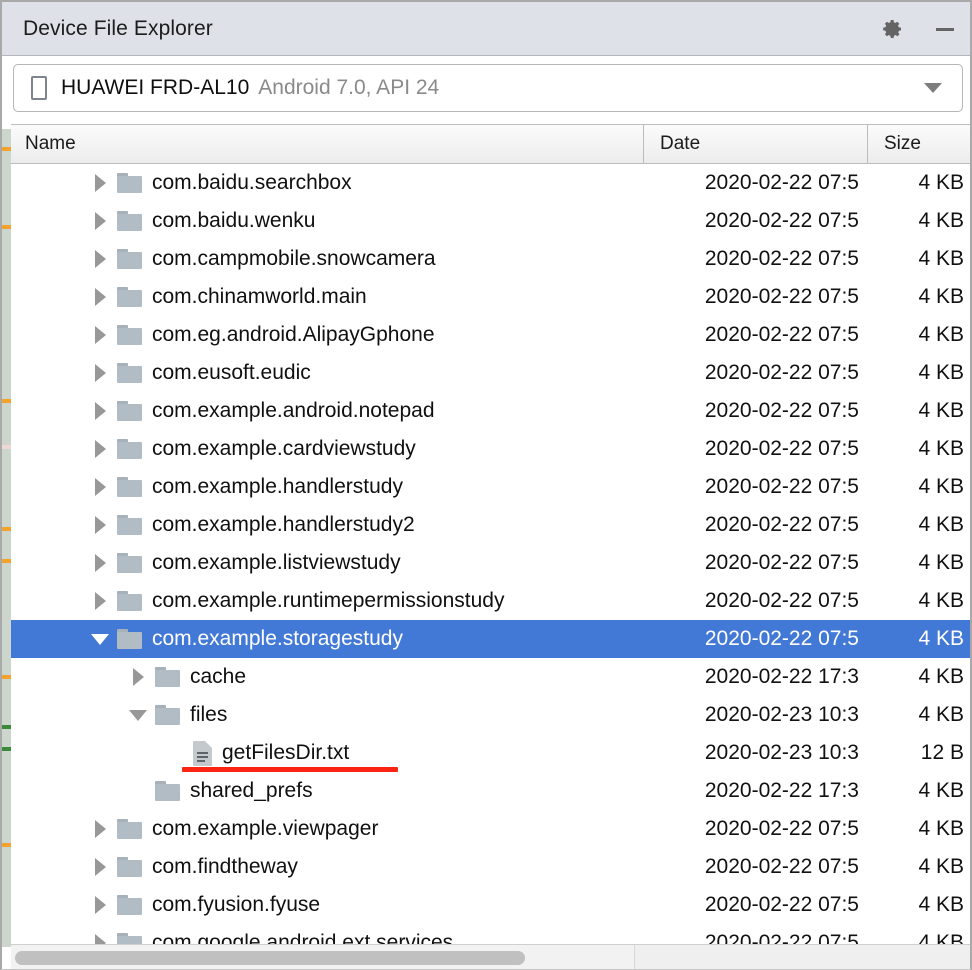  What do you see at coordinates (261, 259) in the screenshot?
I see `tree-node: com.campmobile.snowcamera` at bounding box center [261, 259].